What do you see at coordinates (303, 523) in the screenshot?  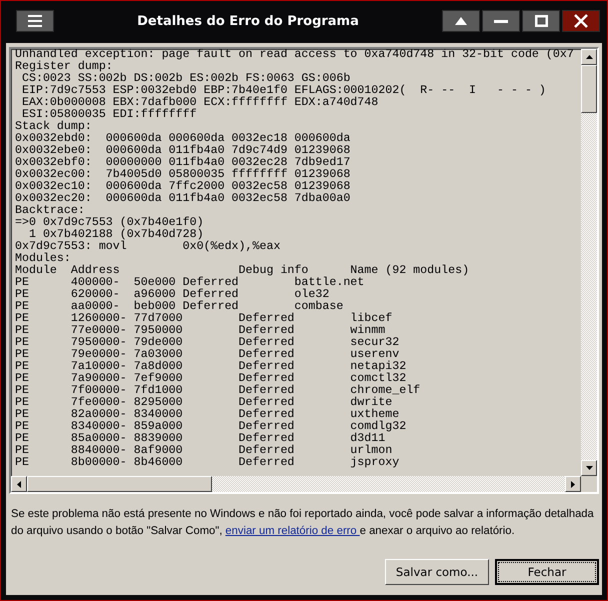 I see `info-message: Se este problema não está presente no Windows e não foi reportado ainda, você pode salvar a informação detalhada do arquivo usando o botão "Salvar Como", enviar um relatório de erro e anexar o arquivo ao relatório.` at bounding box center [303, 523].